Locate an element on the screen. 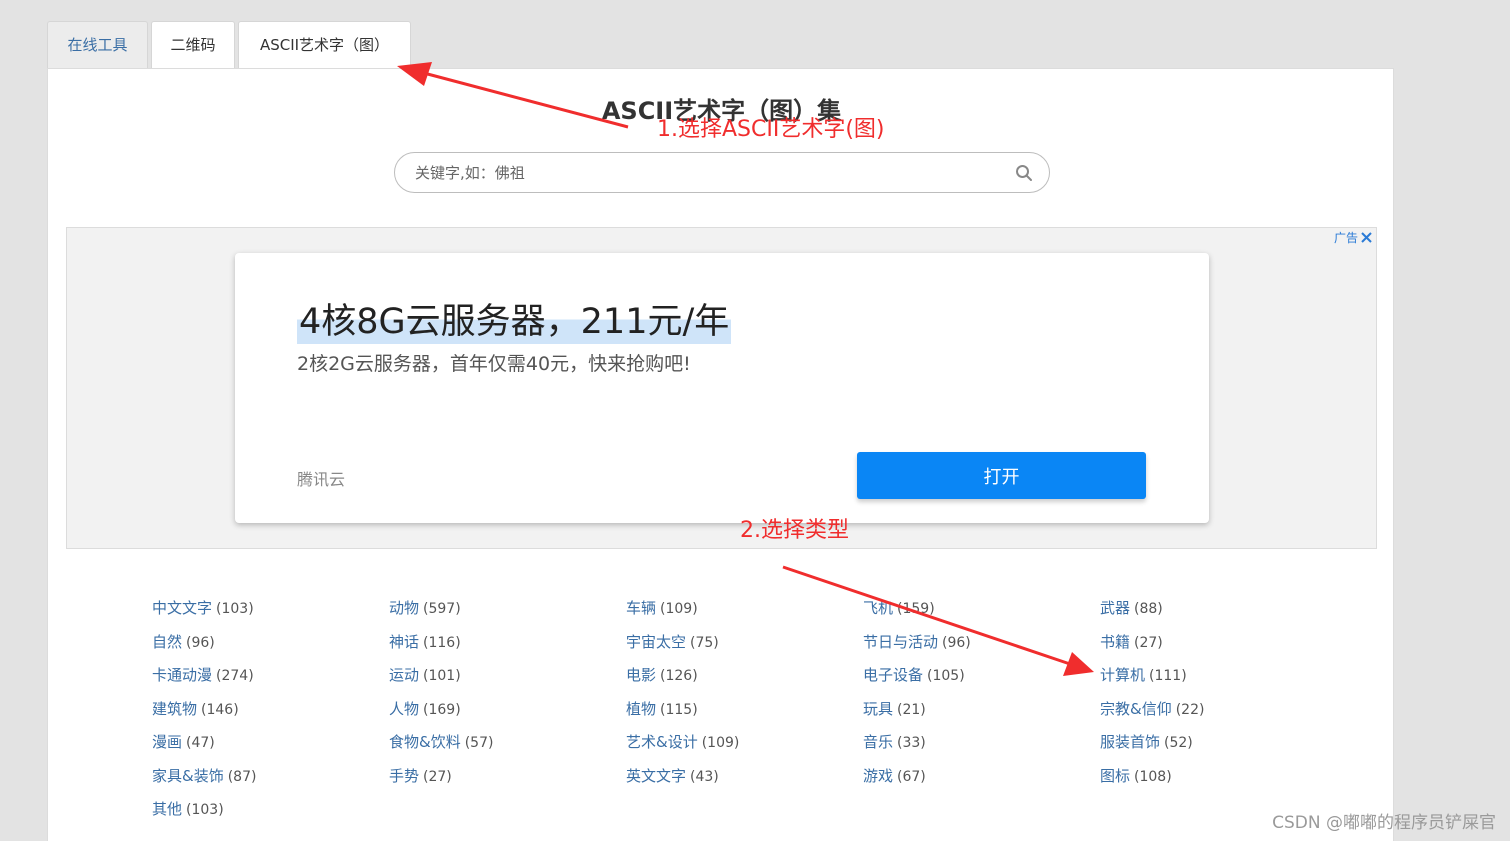  category-link: 车辆 (109) is located at coordinates (662, 608).